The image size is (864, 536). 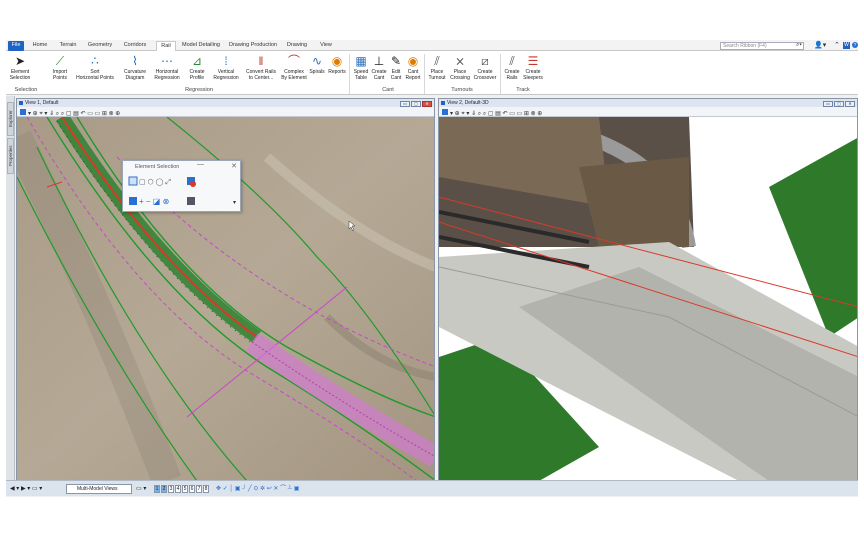 What do you see at coordinates (26, 90) in the screenshot?
I see `group-label-selection: Selection` at bounding box center [26, 90].